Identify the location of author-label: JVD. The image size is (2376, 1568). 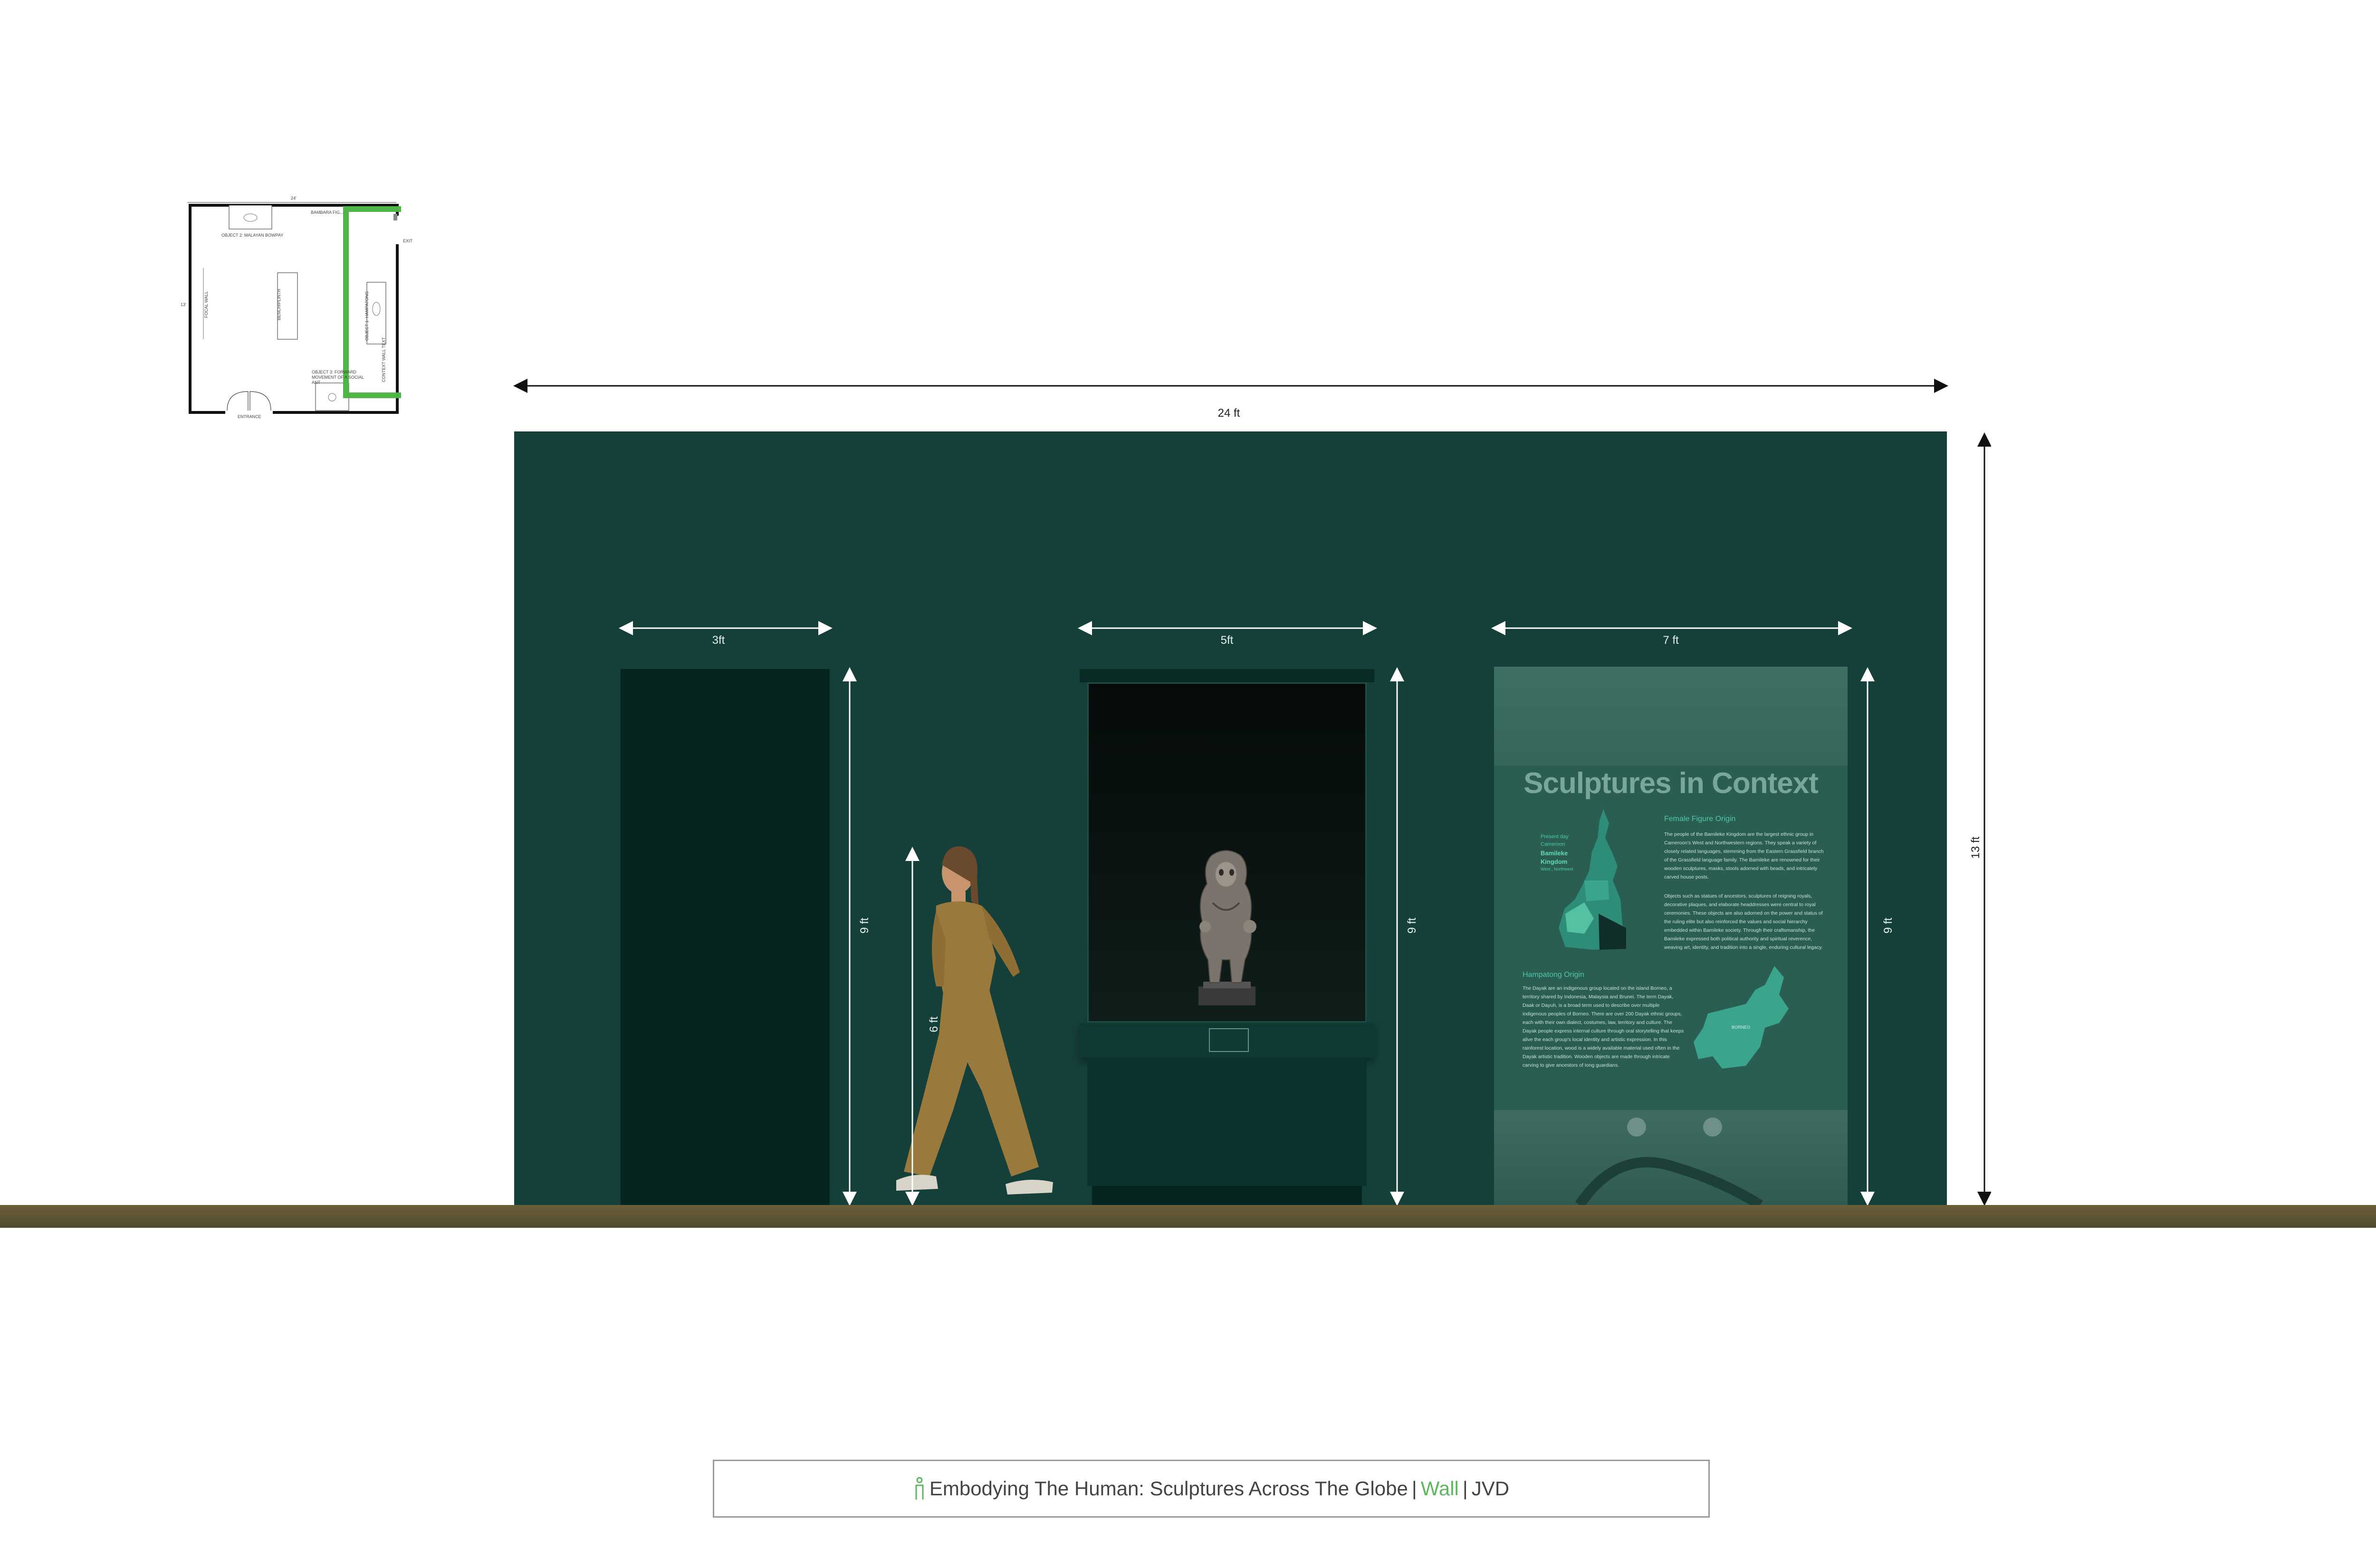
(1490, 1489).